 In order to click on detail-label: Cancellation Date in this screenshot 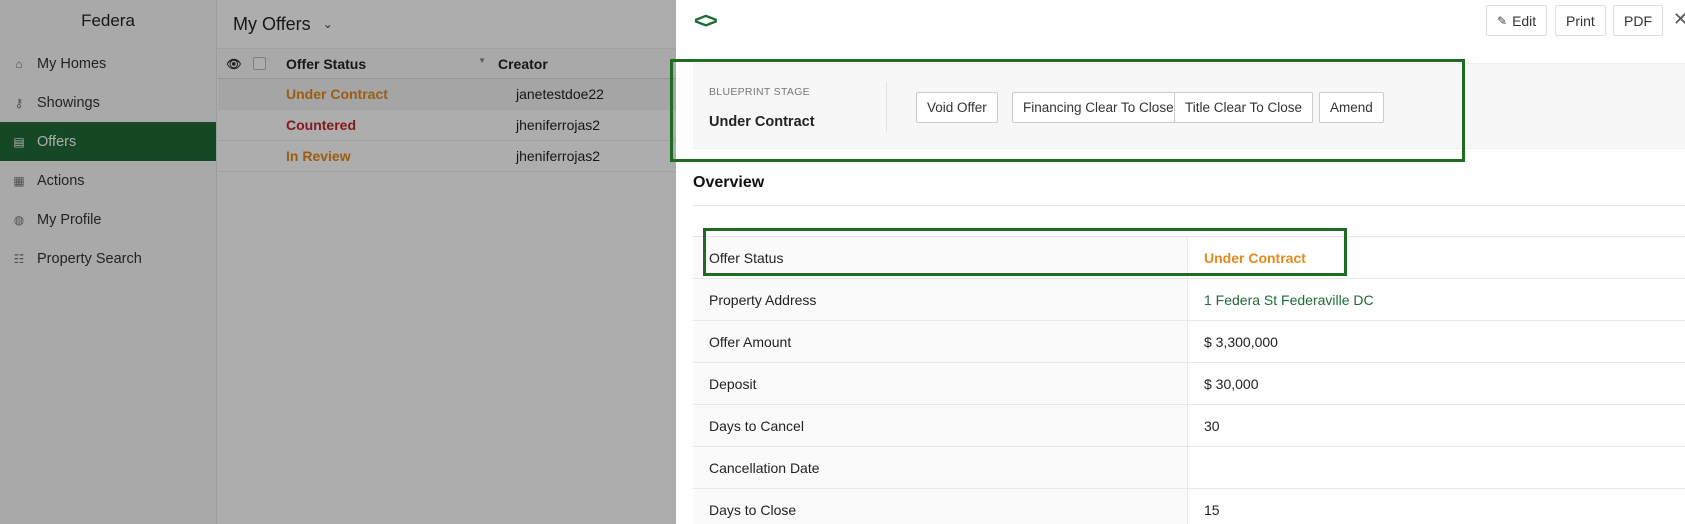, I will do `click(940, 467)`.